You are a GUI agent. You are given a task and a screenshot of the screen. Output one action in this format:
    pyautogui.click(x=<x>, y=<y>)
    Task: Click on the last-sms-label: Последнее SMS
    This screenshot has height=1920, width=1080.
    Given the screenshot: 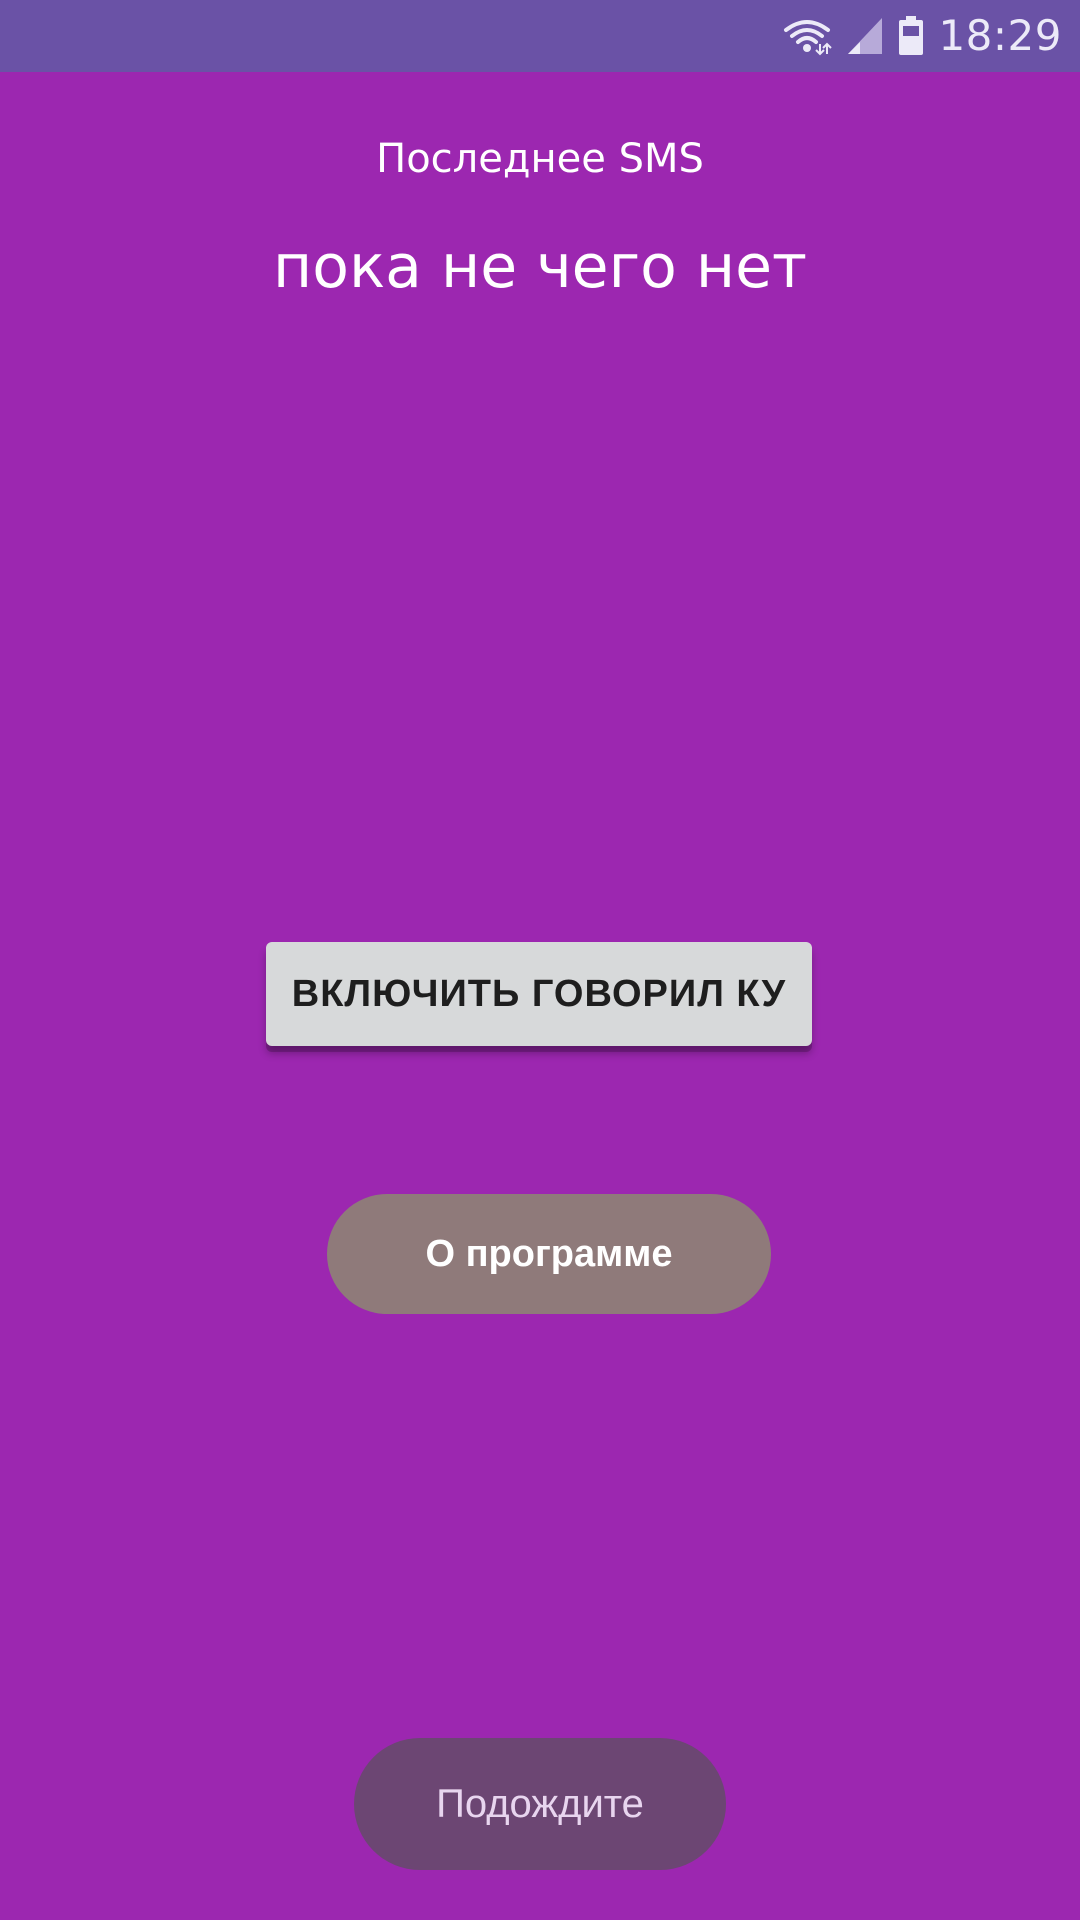 What is the action you would take?
    pyautogui.click(x=540, y=159)
    